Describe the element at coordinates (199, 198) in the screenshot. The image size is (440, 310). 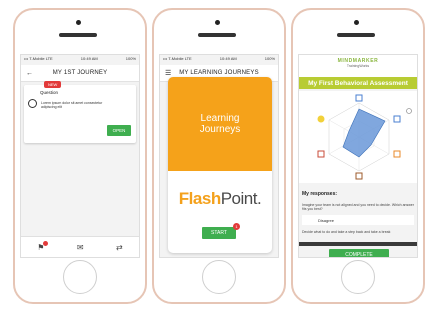
I see `brand-part1: Flash` at that location.